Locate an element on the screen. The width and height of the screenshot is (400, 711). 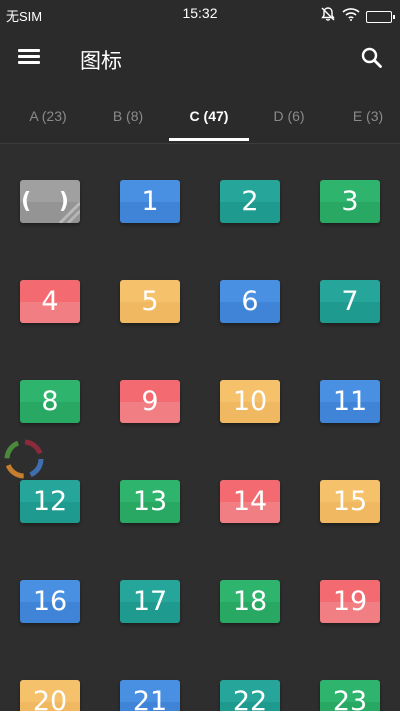
icon-tile: 15 is located at coordinates (350, 501).